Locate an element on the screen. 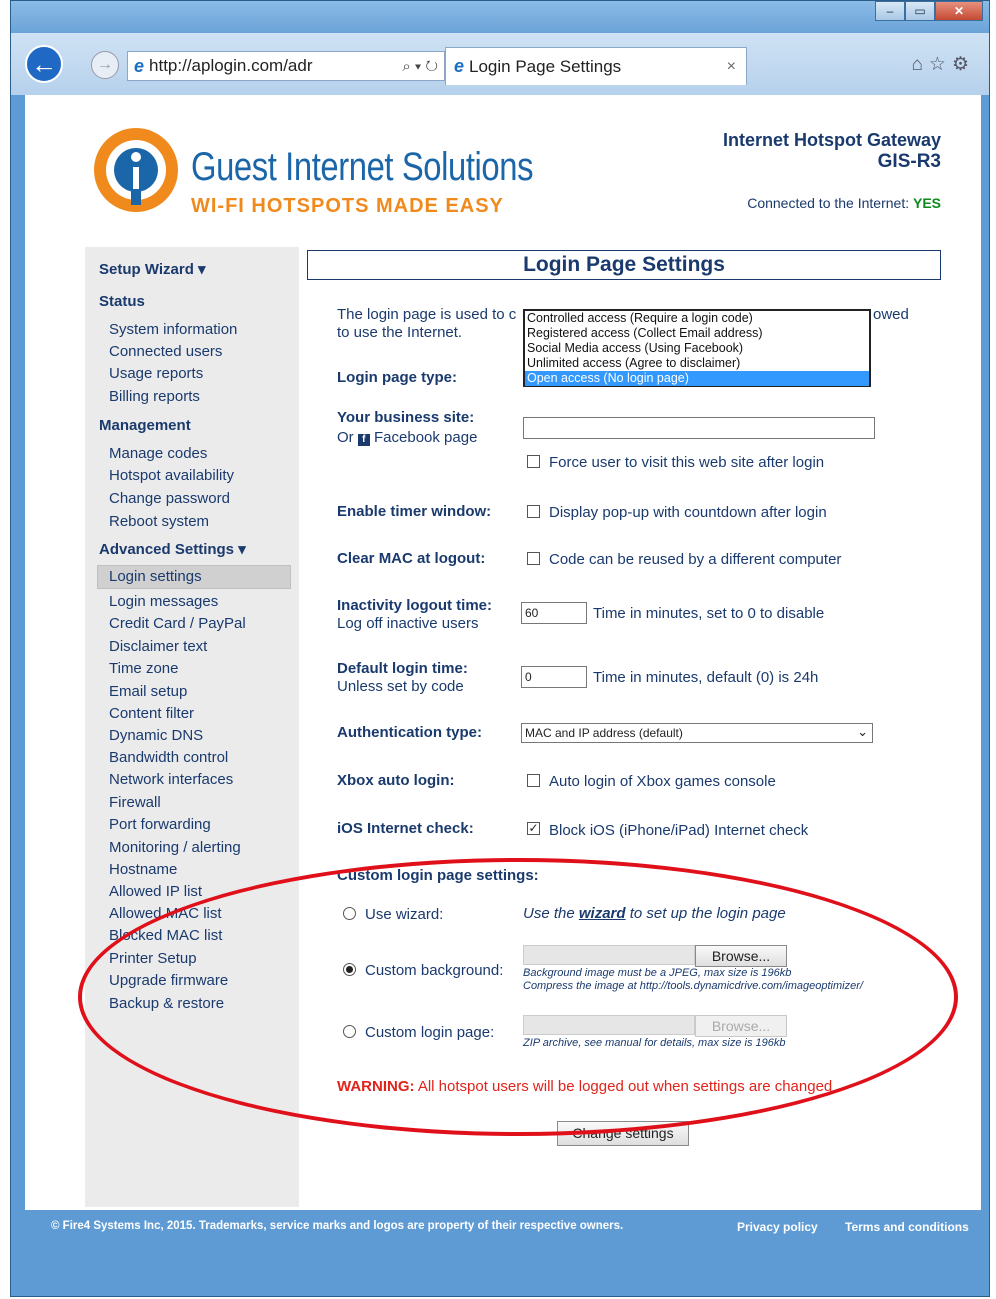 This screenshot has height=1299, width=996. login-type-option: Social Media access (Using Facebook) is located at coordinates (697, 348).